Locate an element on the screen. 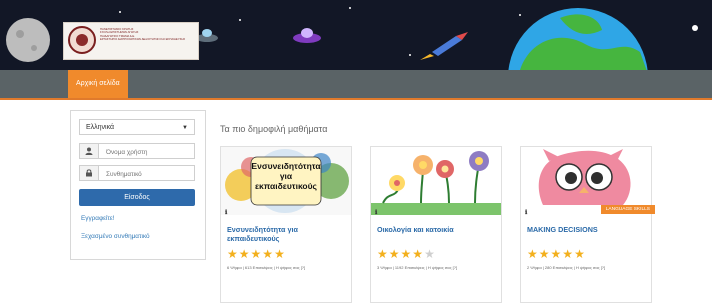 The height and width of the screenshot is (303, 712). popular-courses-title: Τα πιο δημοφιλή μαθήματα is located at coordinates (274, 129).